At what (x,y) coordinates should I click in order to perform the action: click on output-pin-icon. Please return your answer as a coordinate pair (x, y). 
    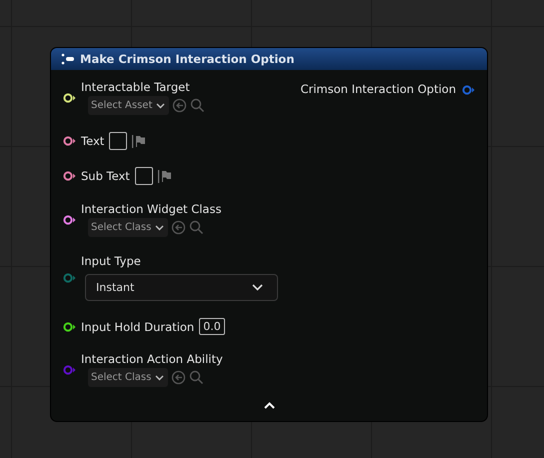
    Looking at the image, I should click on (468, 90).